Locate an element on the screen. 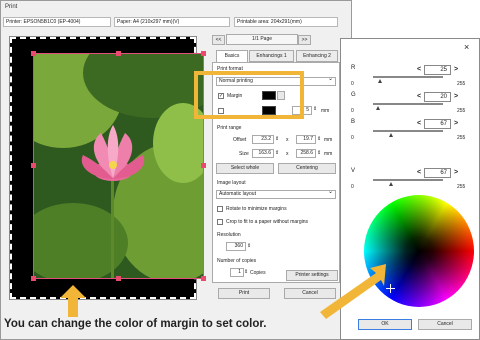 The image size is (480, 340). size-h-input: 258.6 is located at coordinates (306, 153).